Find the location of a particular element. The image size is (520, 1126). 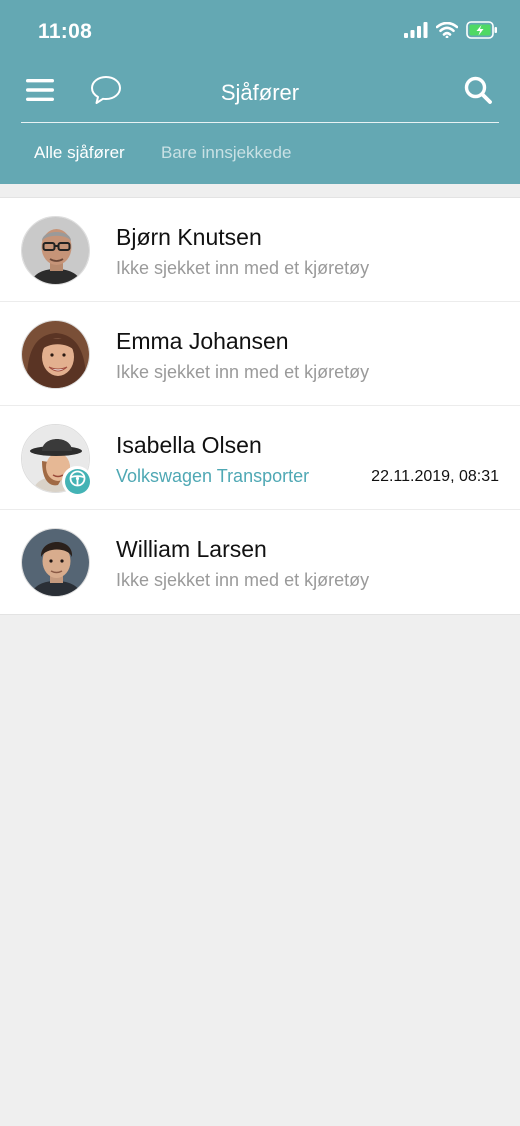

driver-name: Isabella Olsen is located at coordinates (189, 445).